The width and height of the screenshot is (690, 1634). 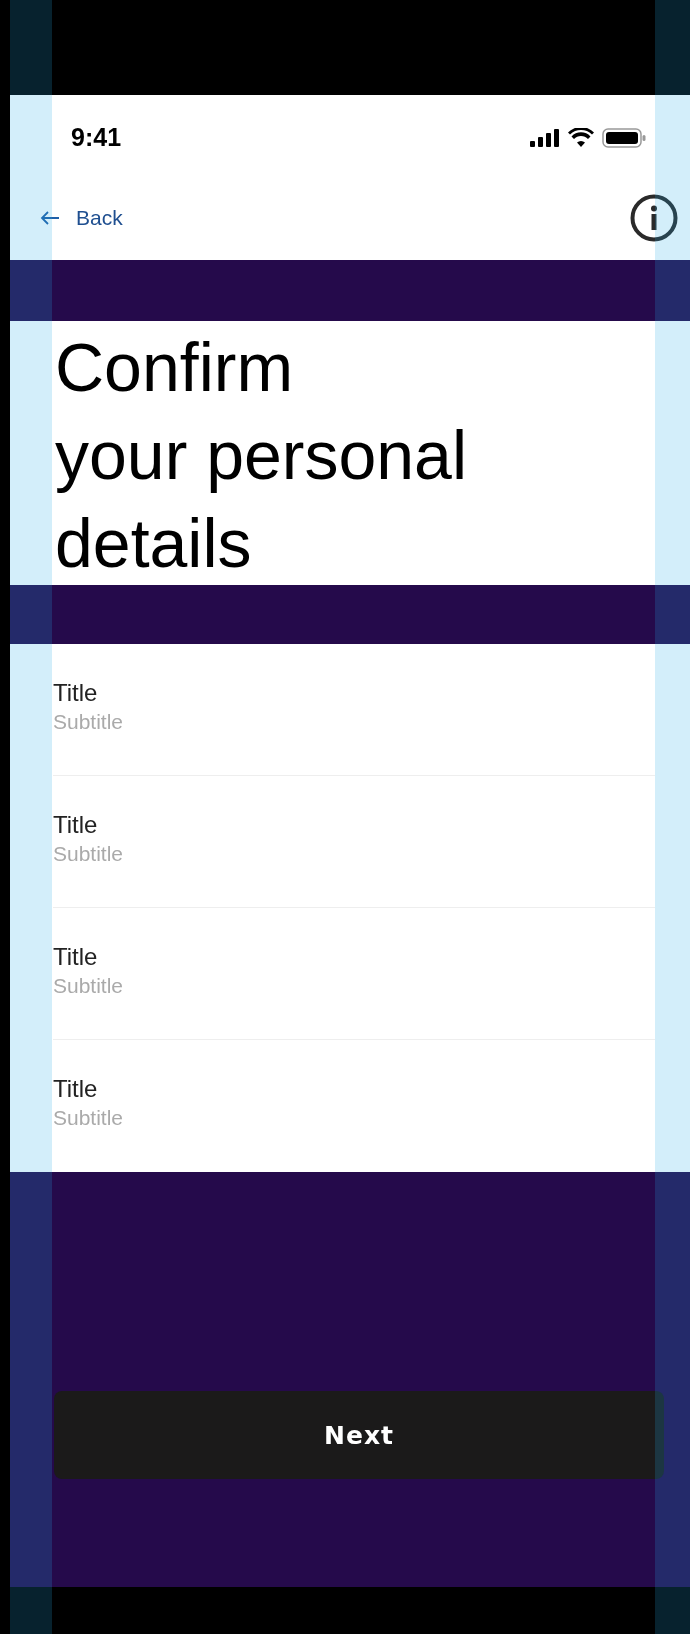 I want to click on wifi-icon, so click(x=581, y=137).